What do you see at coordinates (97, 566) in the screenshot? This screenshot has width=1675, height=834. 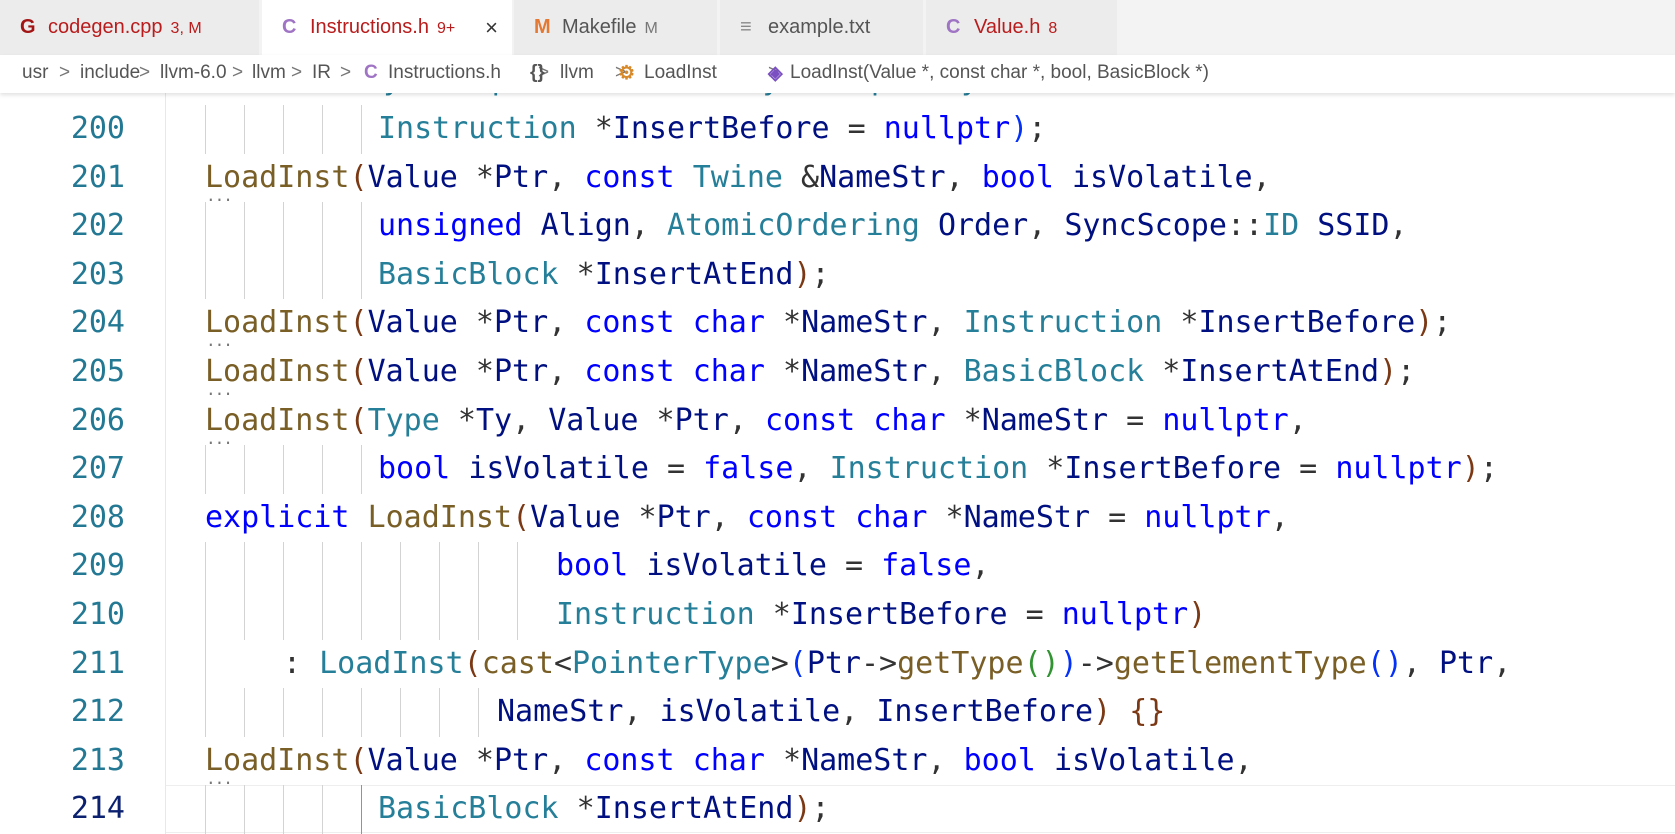 I see `line-number: 209` at bounding box center [97, 566].